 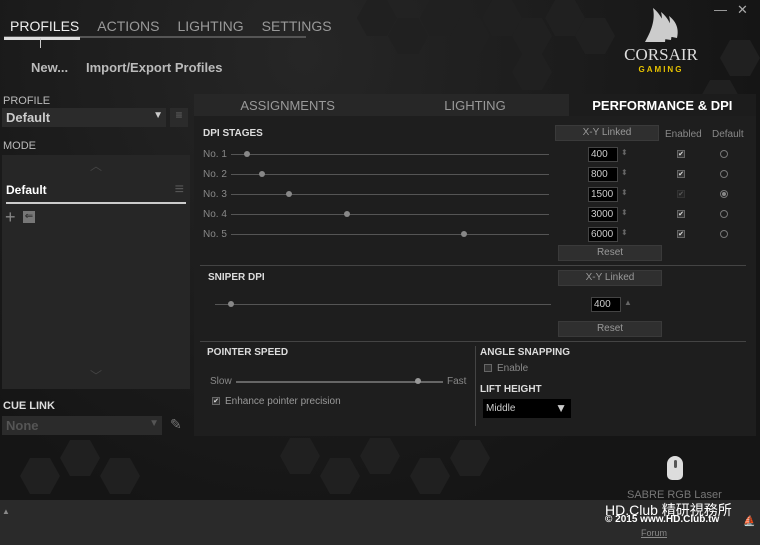 What do you see at coordinates (26, 190) in the screenshot?
I see `mode-item-label: Default` at bounding box center [26, 190].